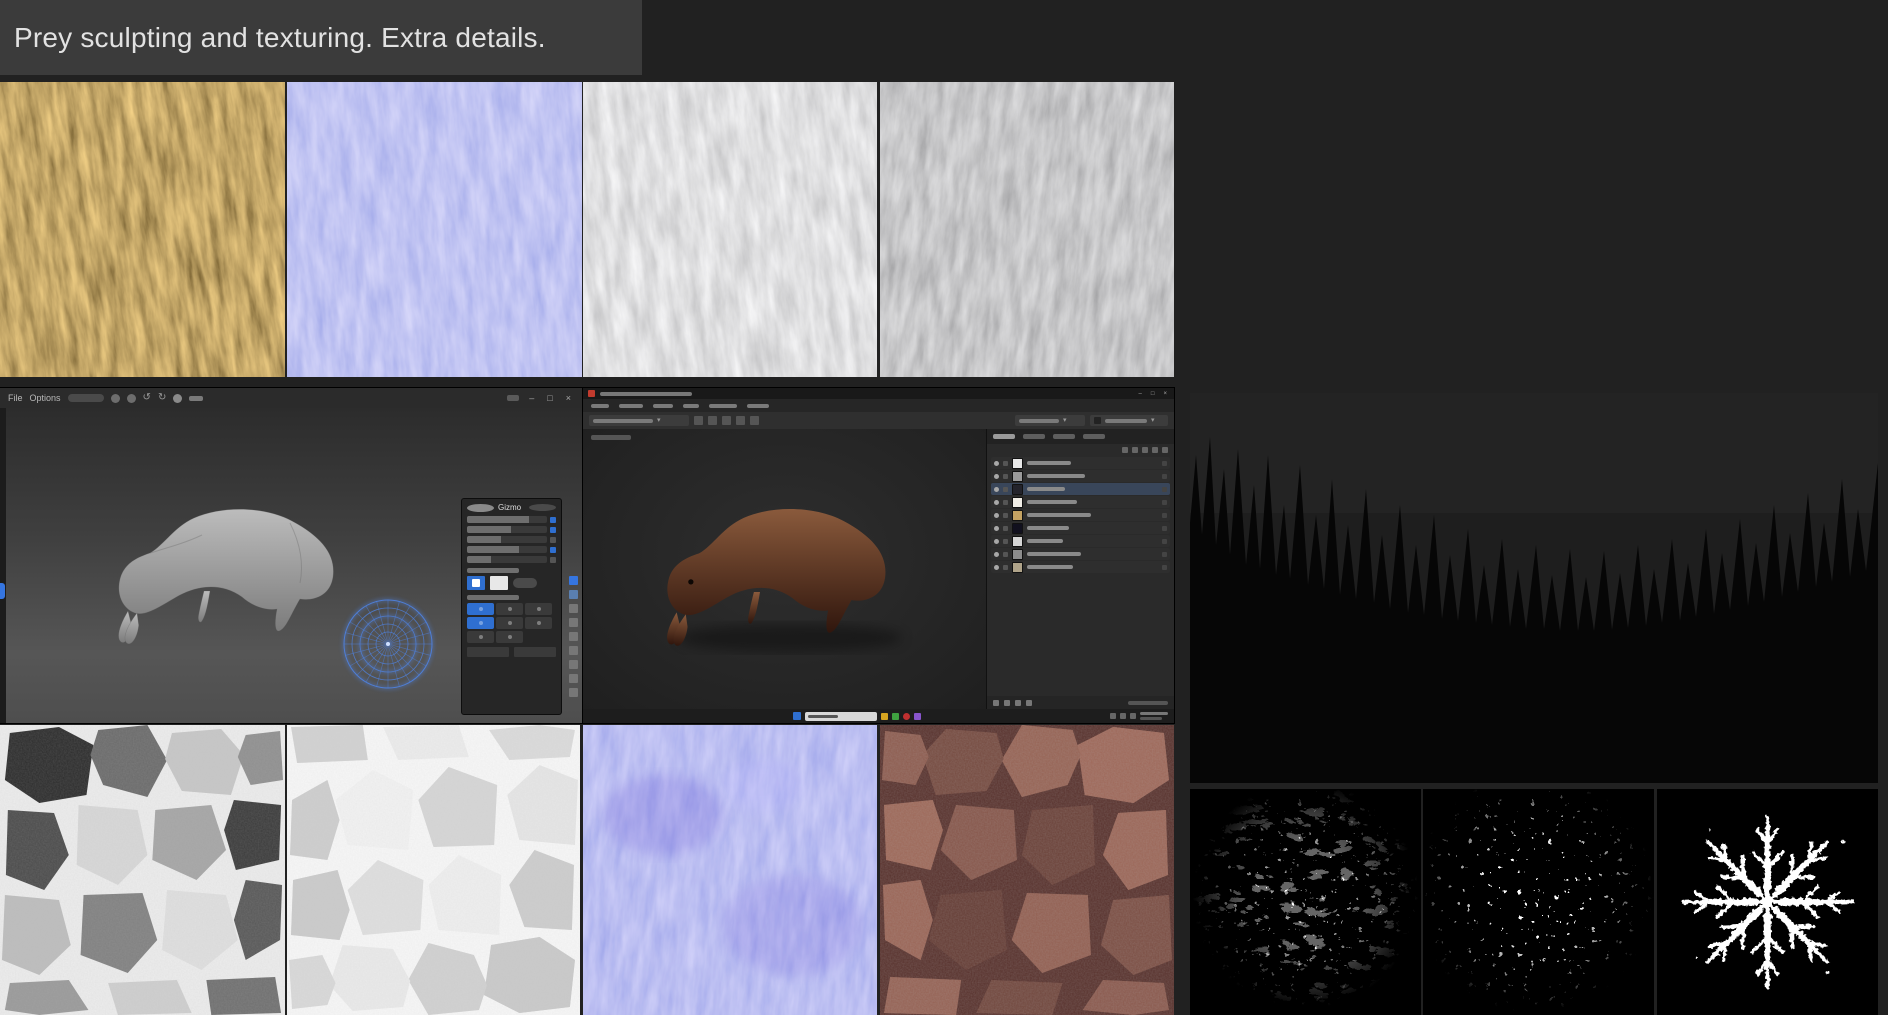  What do you see at coordinates (1534, 588) in the screenshot?
I see `tile-forest-silhouette` at bounding box center [1534, 588].